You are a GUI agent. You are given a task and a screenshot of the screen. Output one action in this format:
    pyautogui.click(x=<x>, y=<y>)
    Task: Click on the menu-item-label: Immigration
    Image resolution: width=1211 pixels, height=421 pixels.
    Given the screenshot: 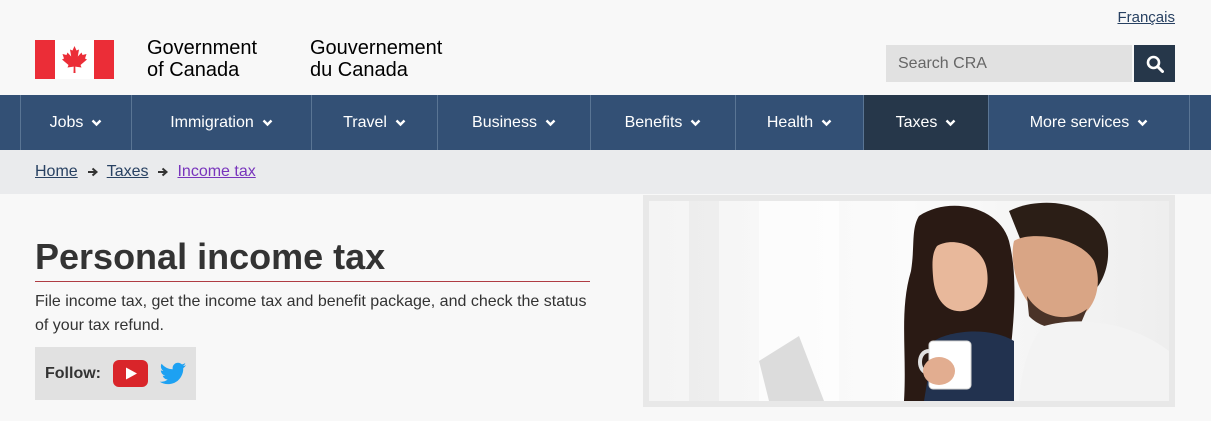 What is the action you would take?
    pyautogui.click(x=212, y=122)
    